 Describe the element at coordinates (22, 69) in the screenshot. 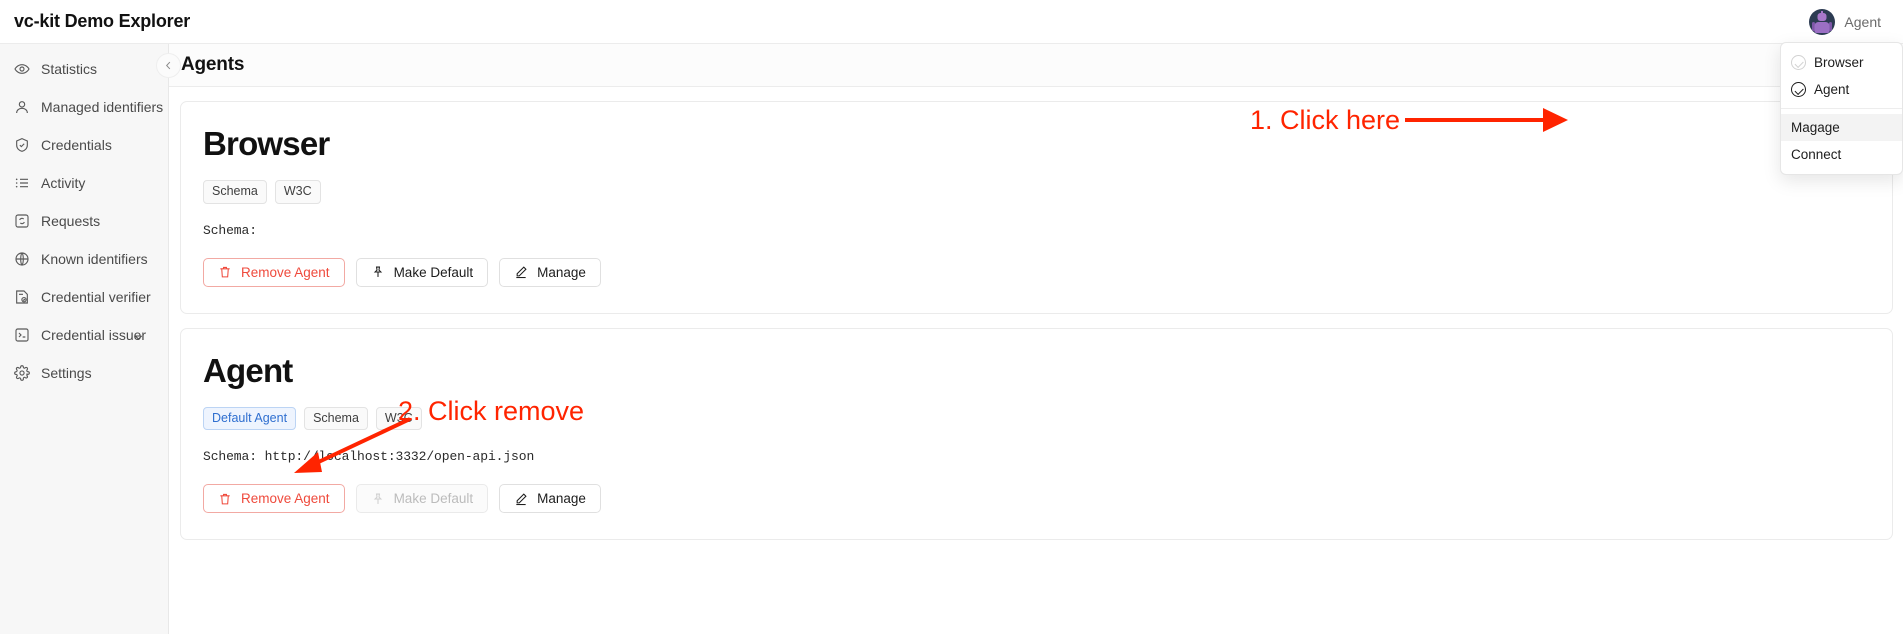

I see `eye-icon` at that location.